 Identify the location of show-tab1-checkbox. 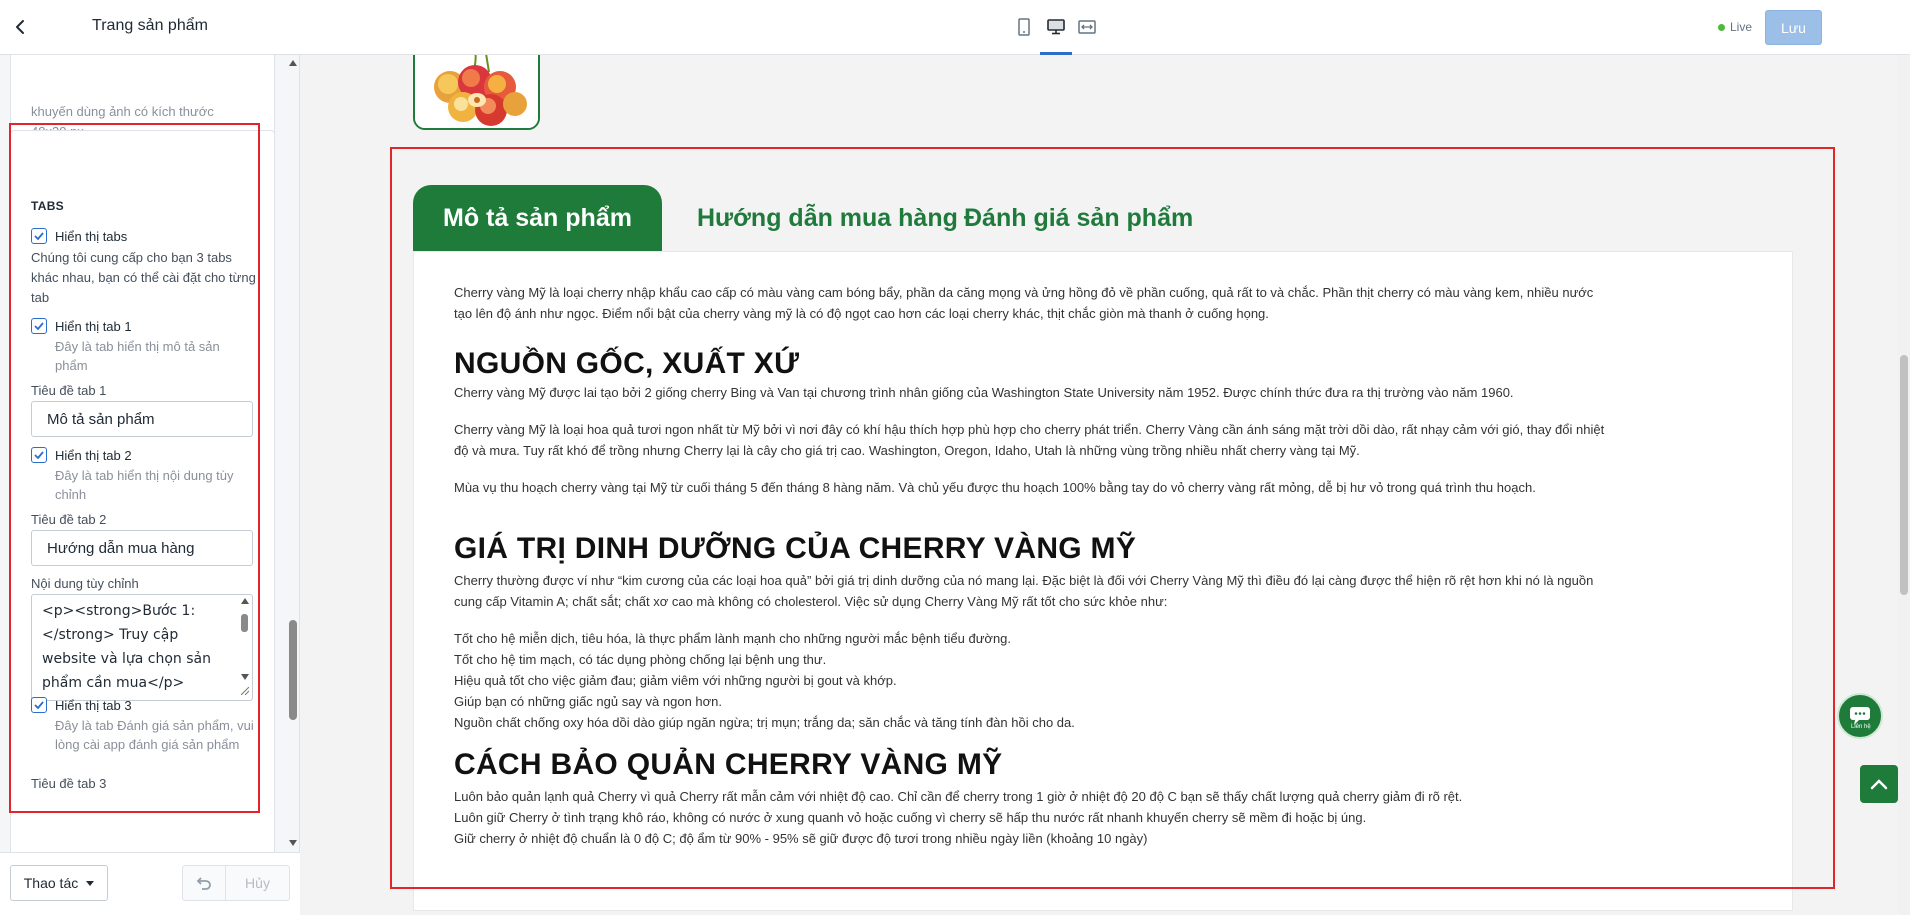
(39, 326).